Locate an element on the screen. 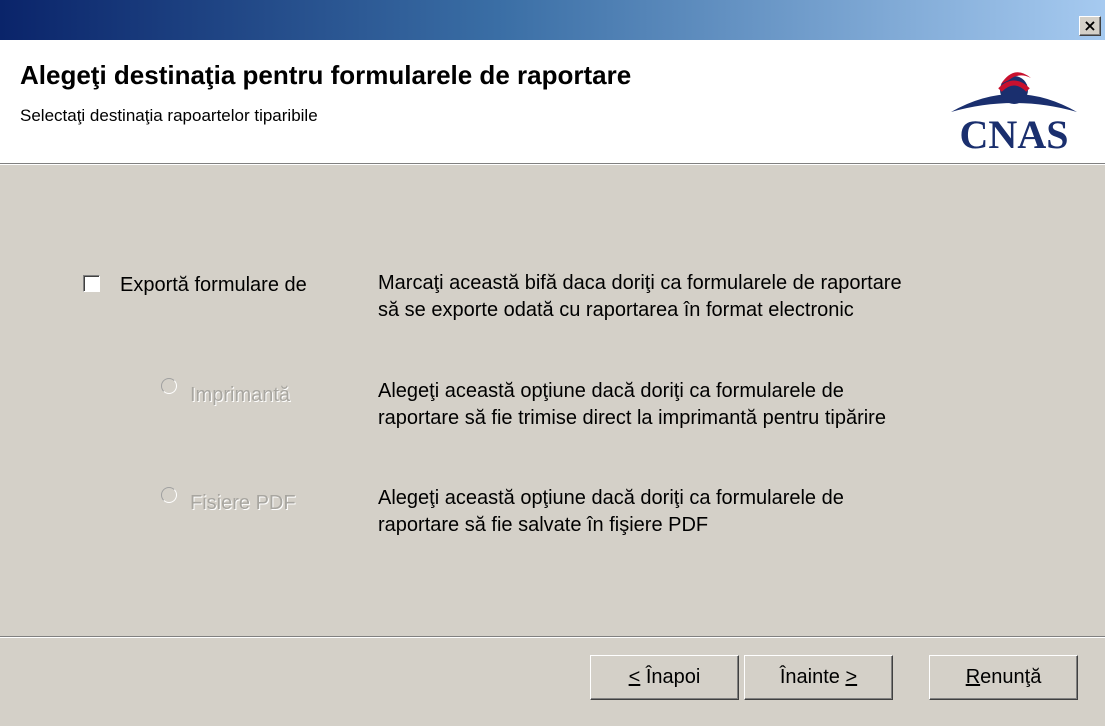  close-icon: × is located at coordinates (1090, 25).